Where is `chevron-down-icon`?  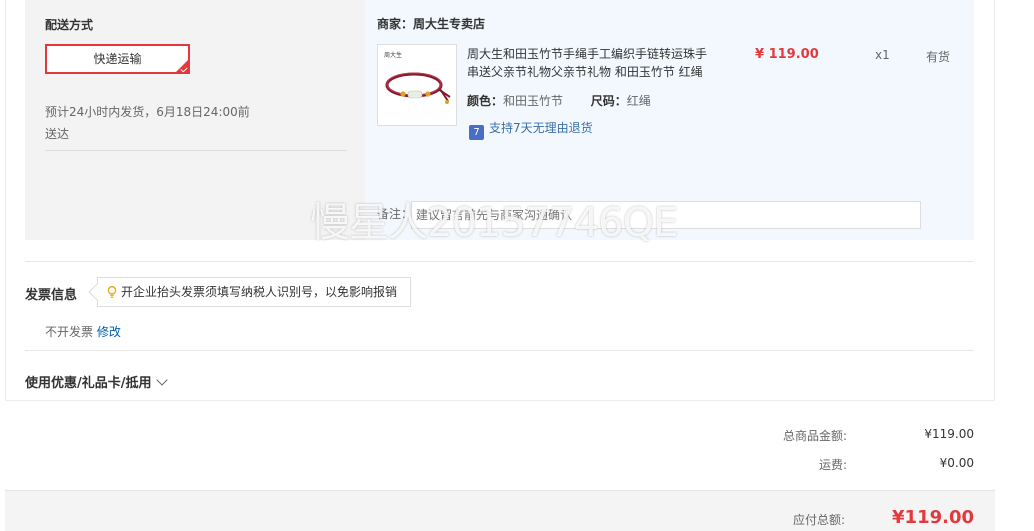
chevron-down-icon is located at coordinates (161, 380).